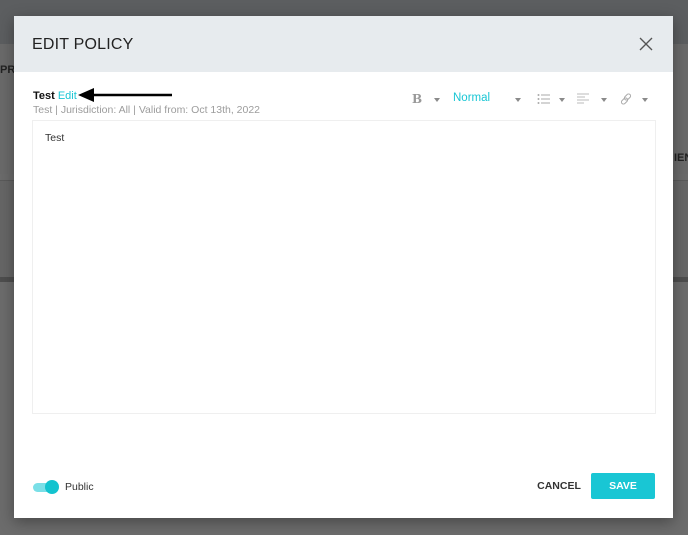  I want to click on list-button, so click(544, 100).